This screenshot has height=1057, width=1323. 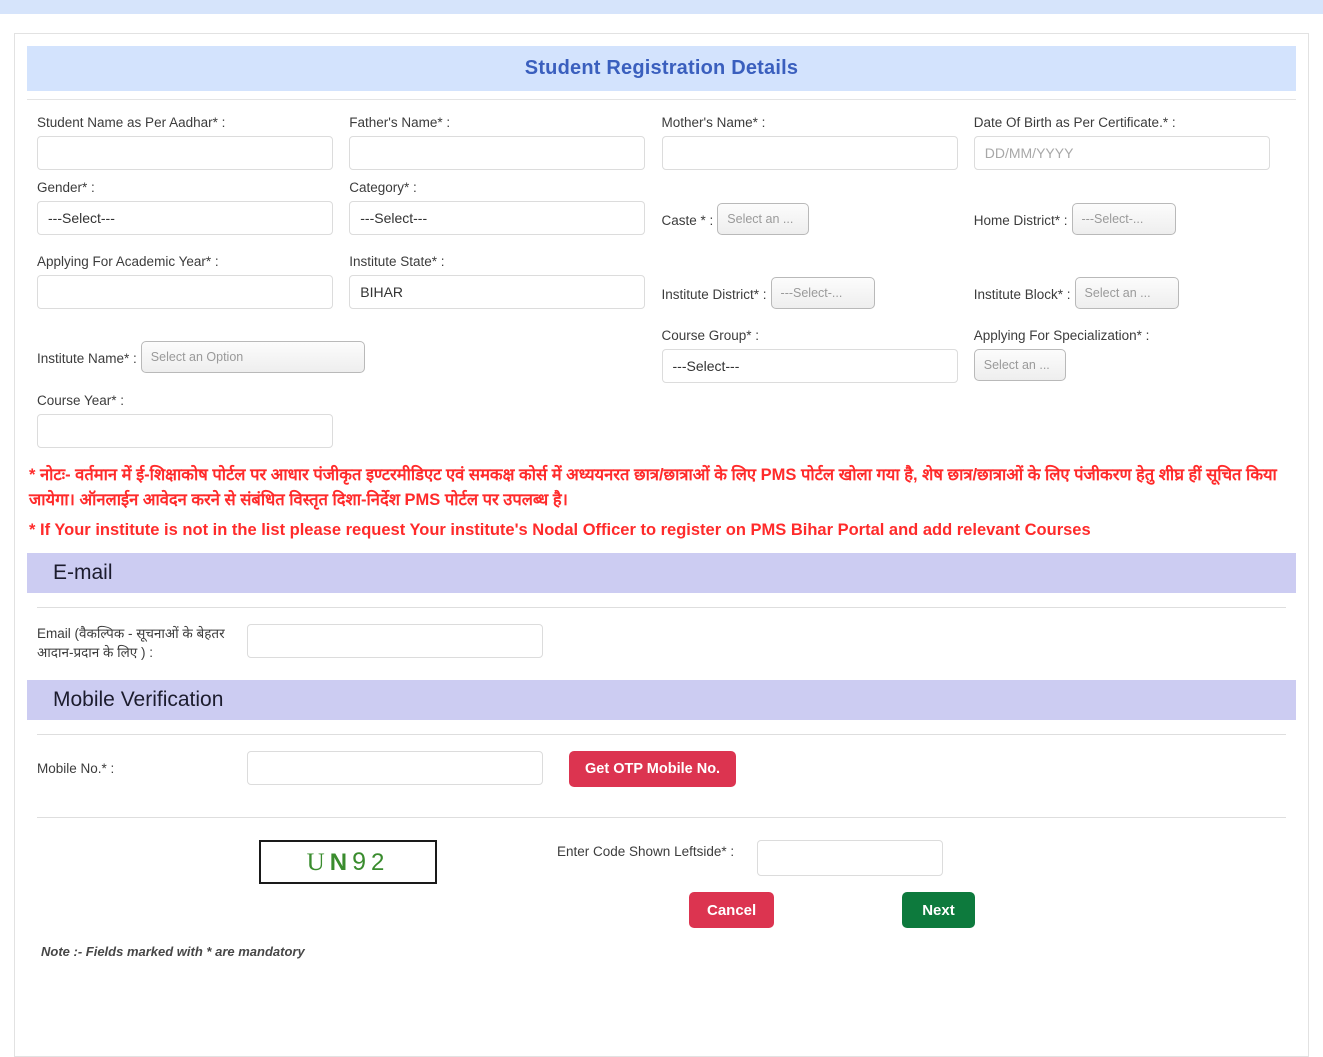 What do you see at coordinates (185, 292) in the screenshot?
I see `academic-year-input` at bounding box center [185, 292].